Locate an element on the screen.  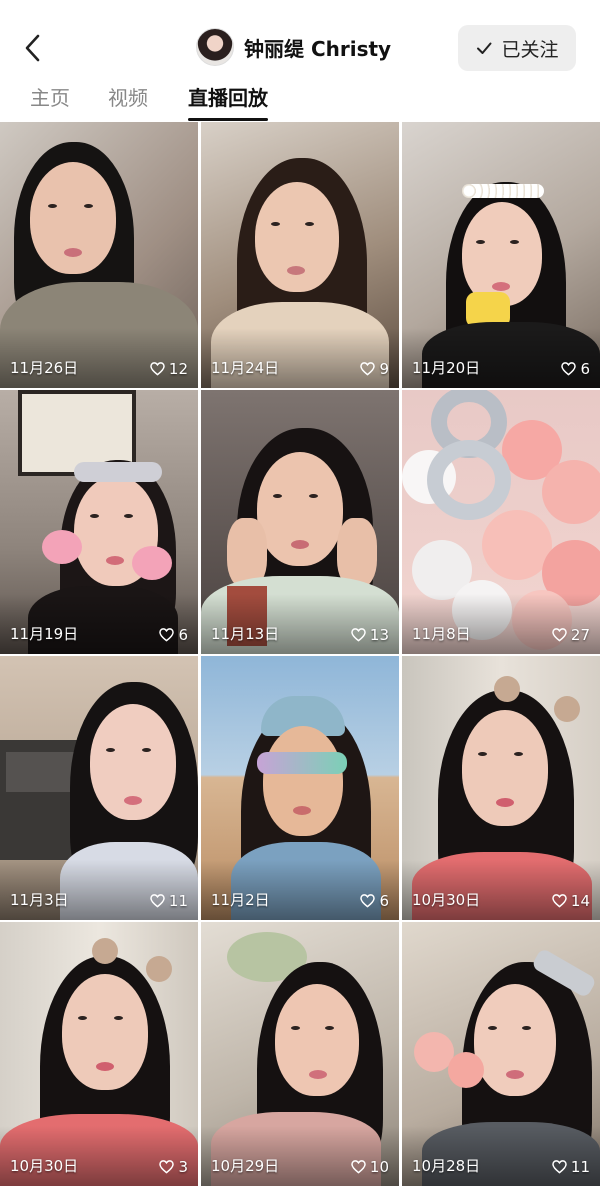
video-thumbnail: 11月19日 6 is located at coordinates (99, 522).